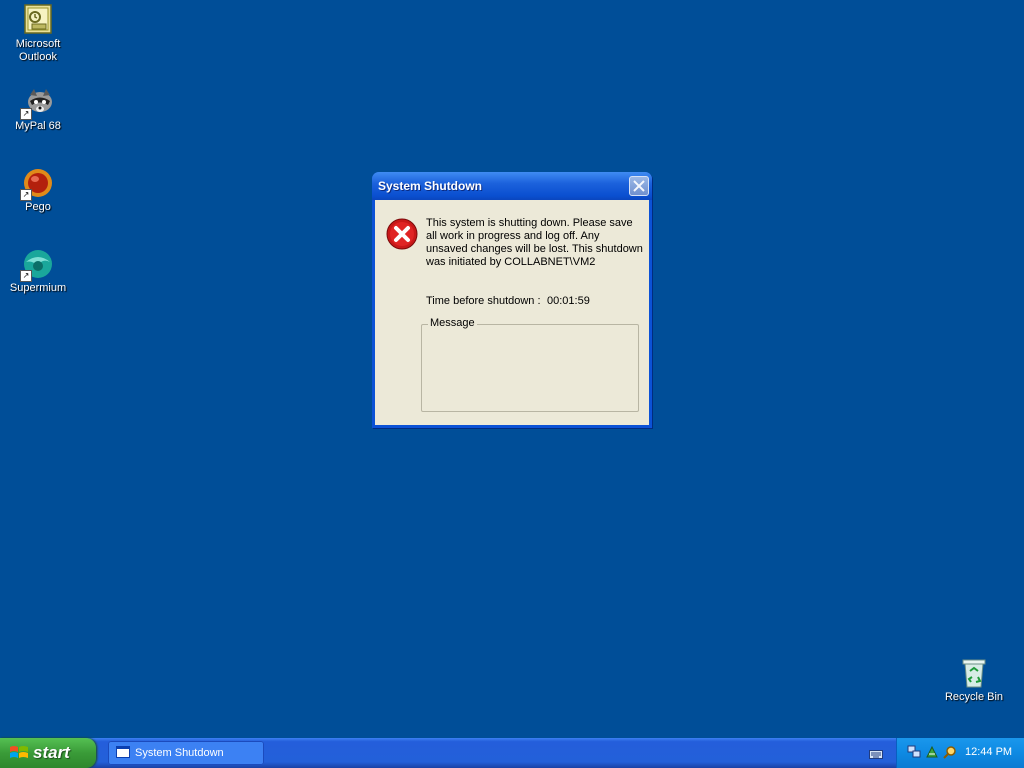 This screenshot has width=1024, height=768. Describe the element at coordinates (38, 126) in the screenshot. I see `desktop-icon-label: MyPal 68` at that location.